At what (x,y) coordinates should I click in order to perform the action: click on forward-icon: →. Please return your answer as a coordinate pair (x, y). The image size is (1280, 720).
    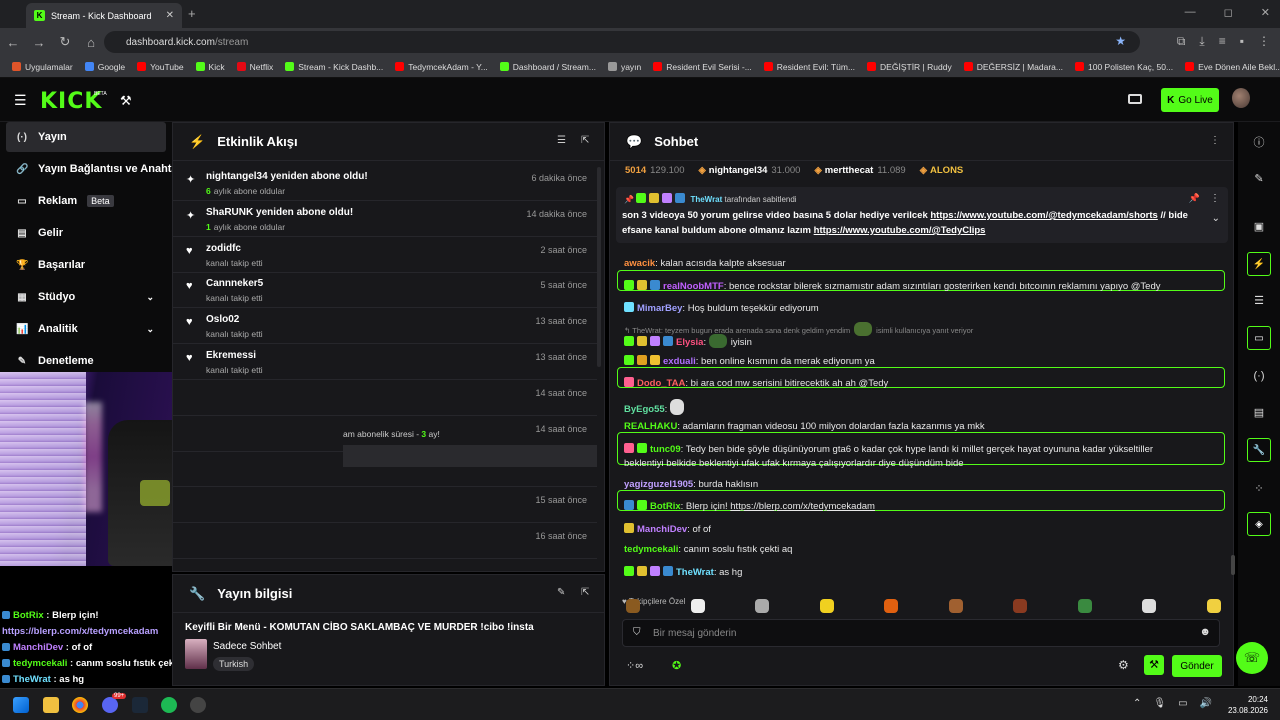
    Looking at the image, I should click on (39, 42).